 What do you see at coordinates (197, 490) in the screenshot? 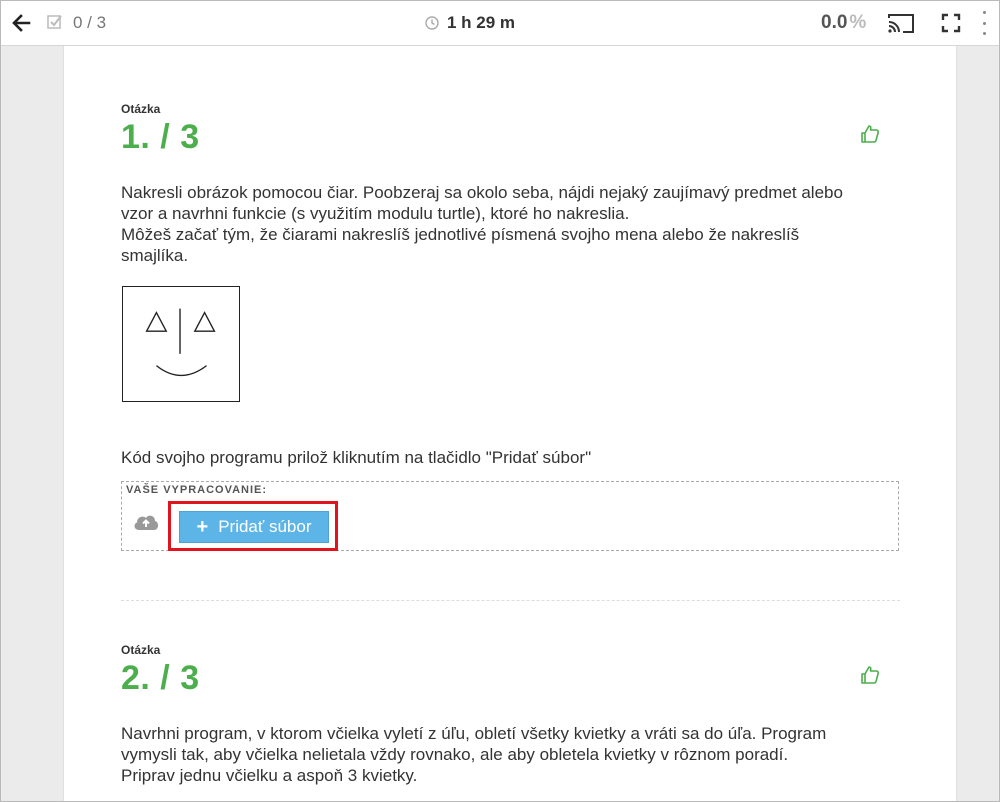
I see `submission-label: VAŠE VYPRACOVANIE:` at bounding box center [197, 490].